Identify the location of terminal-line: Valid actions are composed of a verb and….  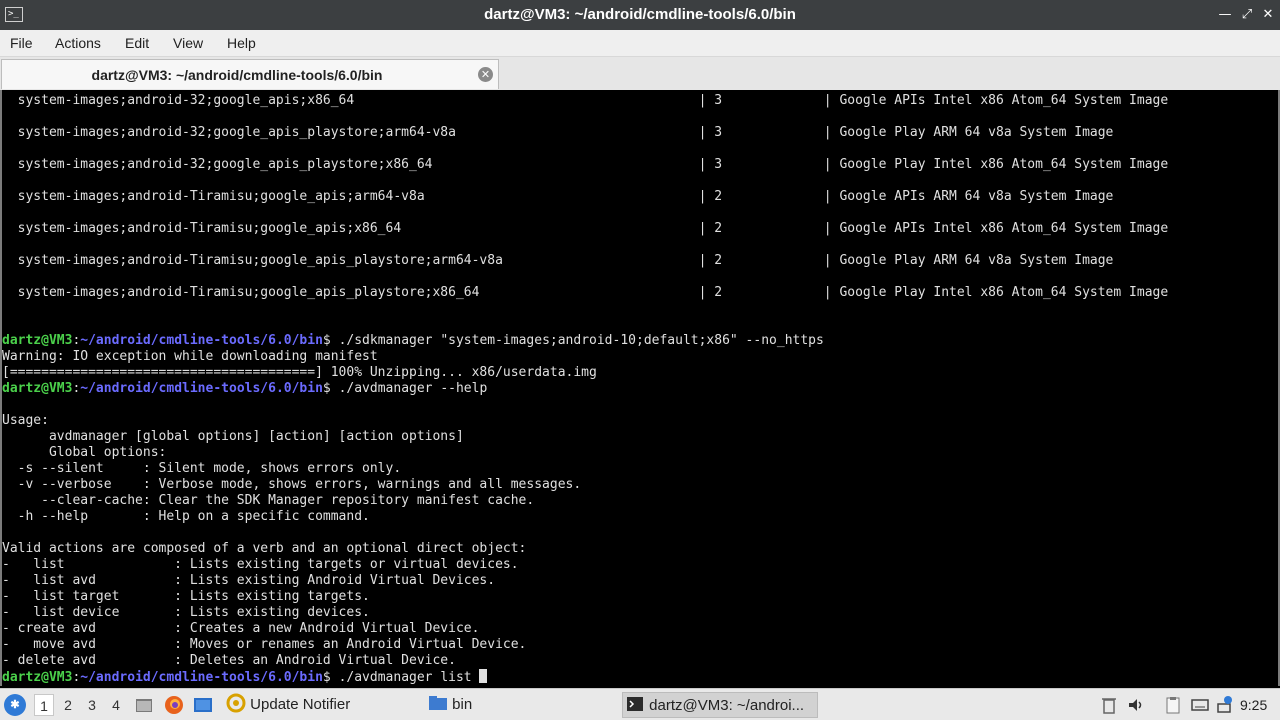
(264, 548).